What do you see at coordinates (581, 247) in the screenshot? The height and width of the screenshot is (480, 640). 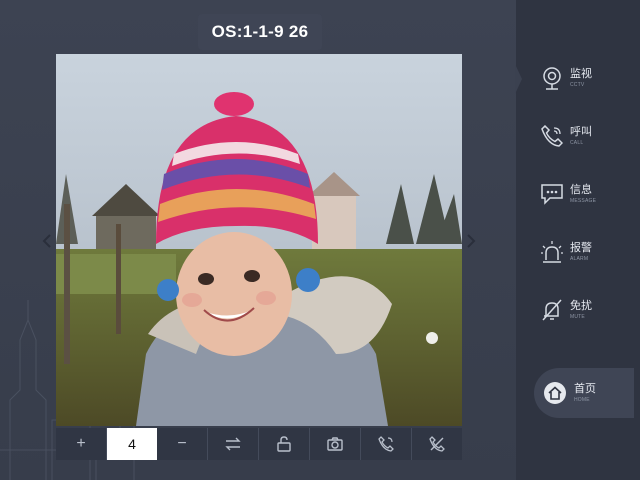 I see `sidebar-item-label: 报警` at bounding box center [581, 247].